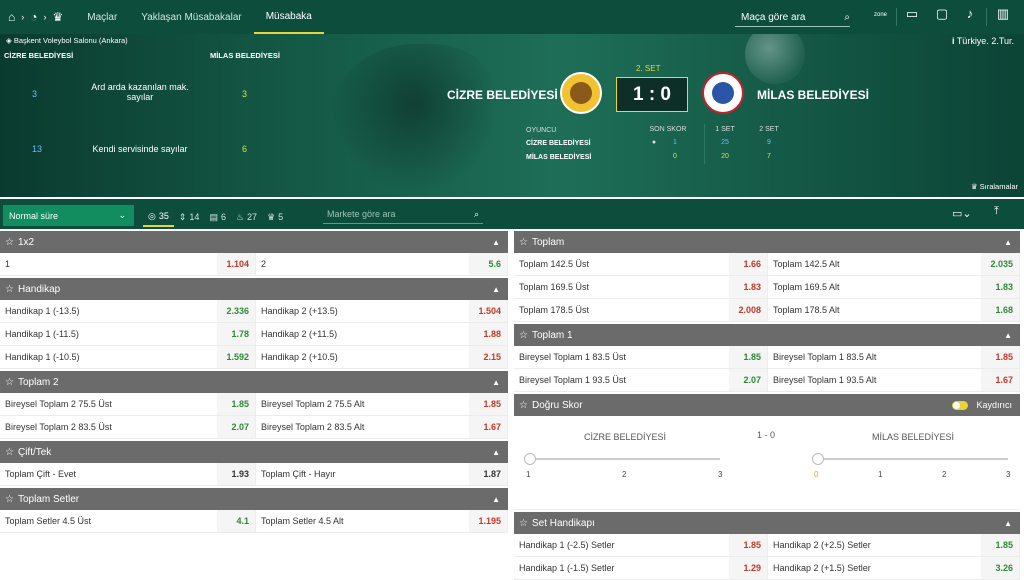 The height and width of the screenshot is (580, 1024). Describe the element at coordinates (767, 523) in the screenshot. I see `market-header: ☆ Set Handikapı ▲` at that location.